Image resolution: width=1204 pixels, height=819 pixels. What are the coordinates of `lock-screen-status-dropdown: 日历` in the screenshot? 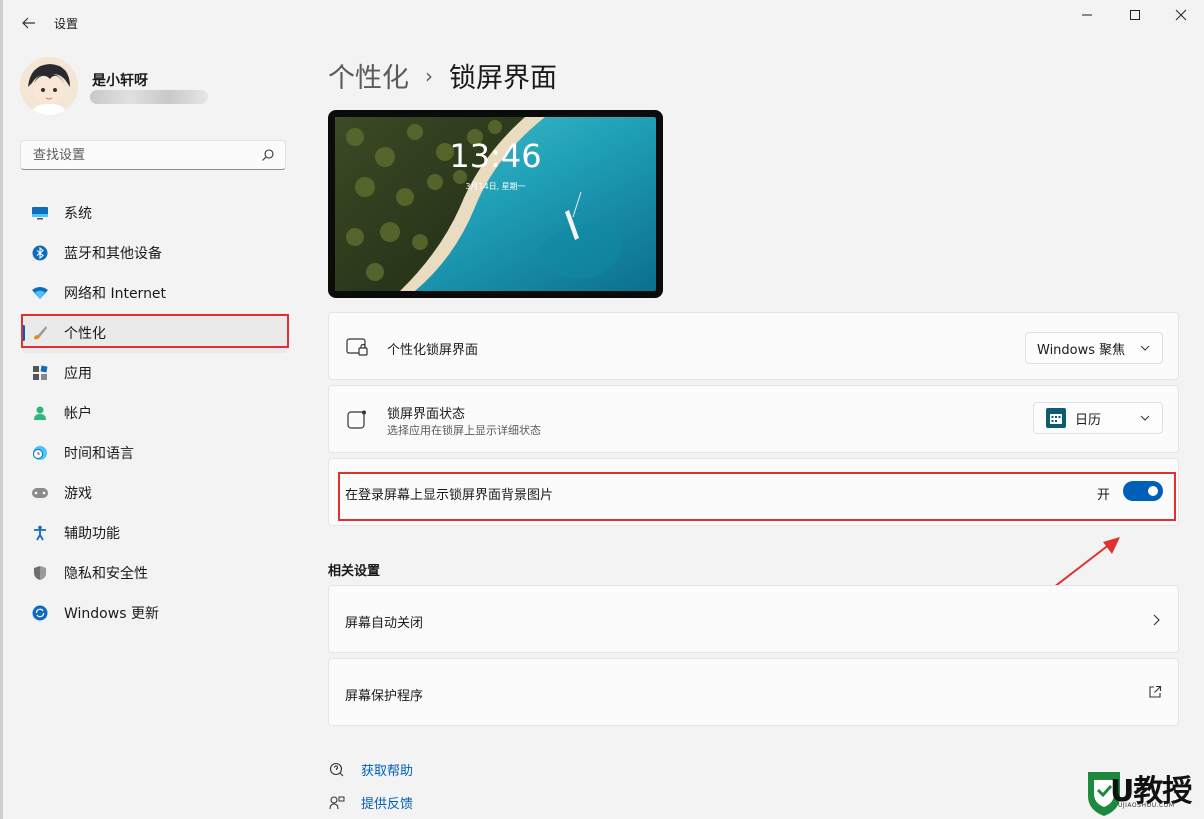 It's located at (1098, 418).